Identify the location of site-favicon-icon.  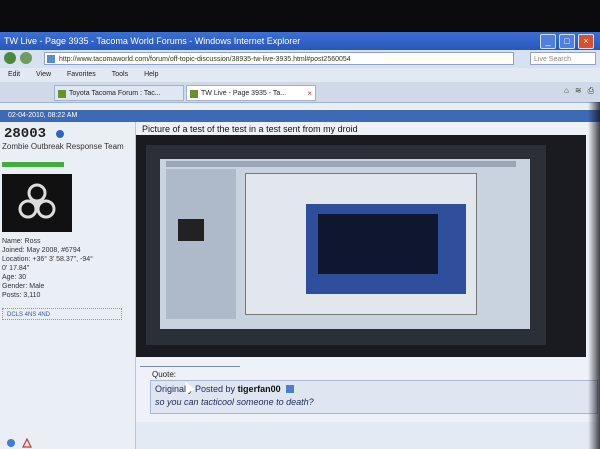
(51, 59).